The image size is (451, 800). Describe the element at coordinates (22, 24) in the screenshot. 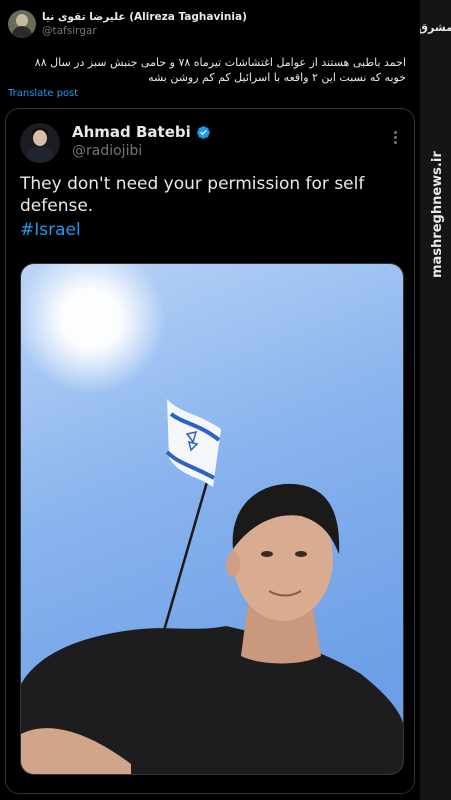

I see `outer-avatar` at that location.